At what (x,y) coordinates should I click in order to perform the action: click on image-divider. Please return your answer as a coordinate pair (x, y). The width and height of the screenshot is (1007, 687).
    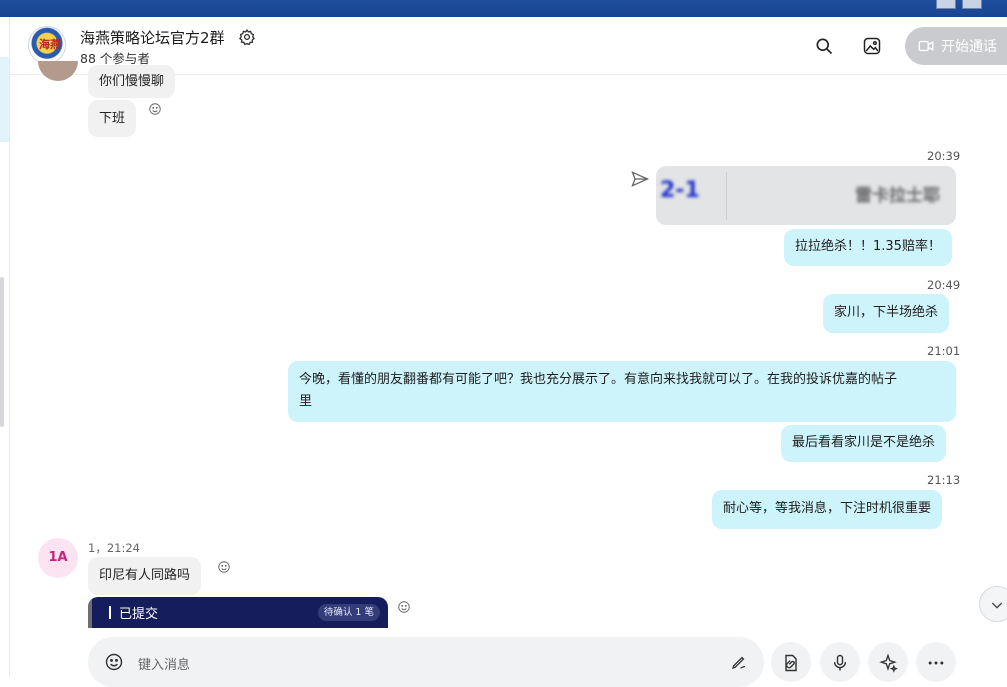
    Looking at the image, I should click on (726, 196).